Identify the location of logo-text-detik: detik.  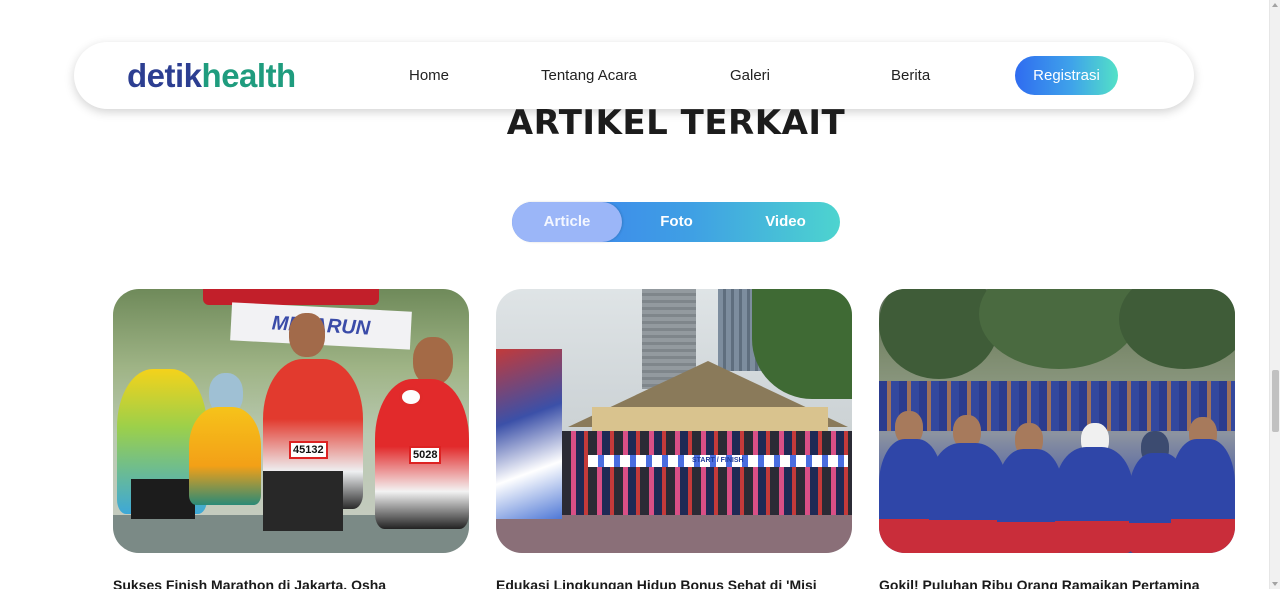
(164, 75).